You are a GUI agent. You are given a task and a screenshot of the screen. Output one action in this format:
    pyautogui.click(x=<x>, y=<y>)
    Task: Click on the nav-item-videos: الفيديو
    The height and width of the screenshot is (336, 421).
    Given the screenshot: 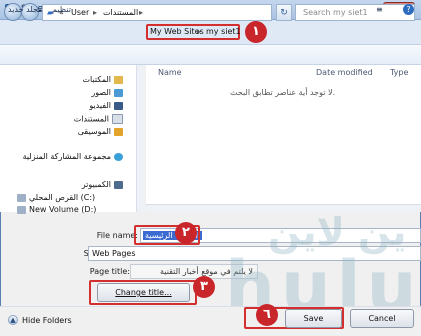 What is the action you would take?
    pyautogui.click(x=66, y=105)
    